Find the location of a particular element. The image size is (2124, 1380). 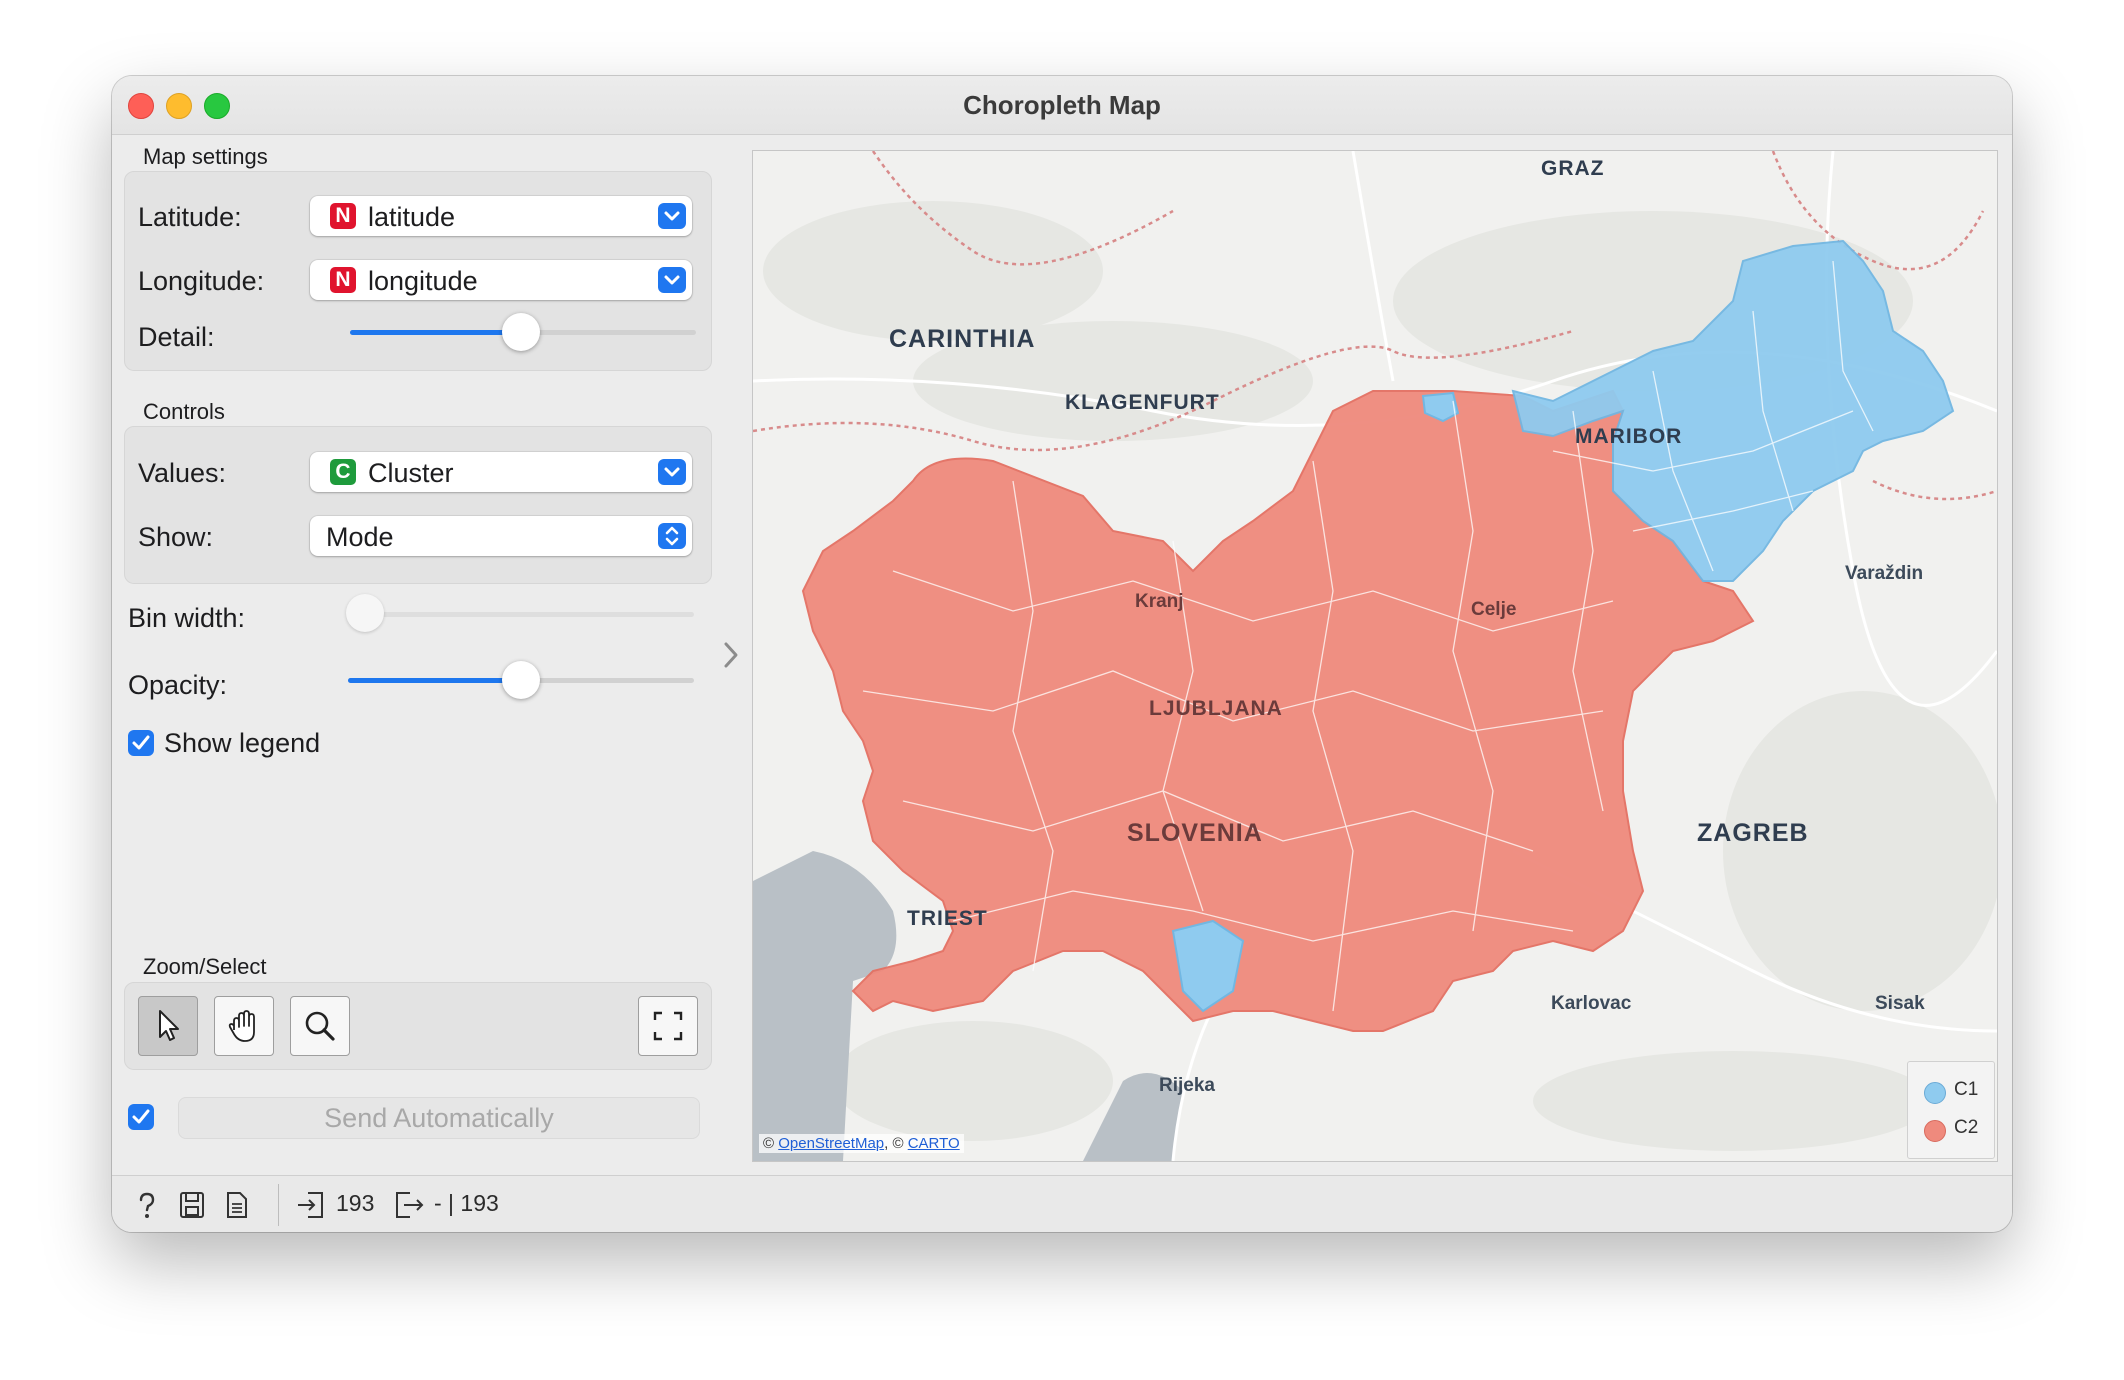

fit-view-button is located at coordinates (668, 1026).